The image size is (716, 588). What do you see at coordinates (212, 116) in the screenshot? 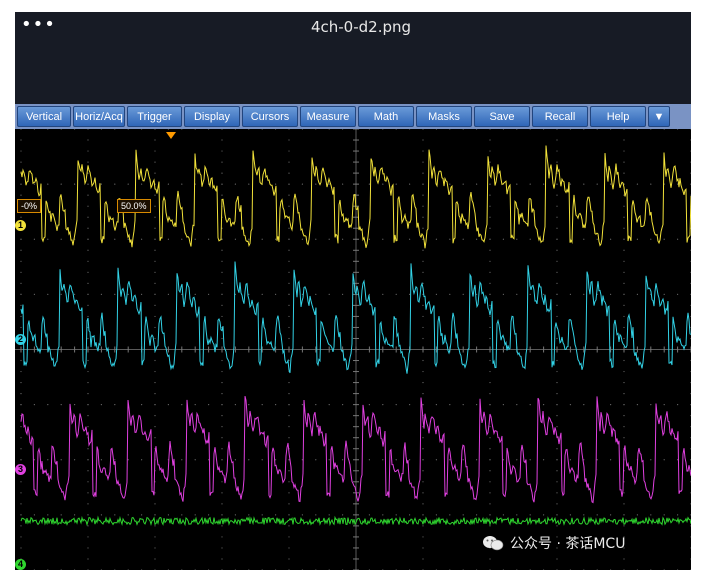
I see `menu-display: Display` at bounding box center [212, 116].